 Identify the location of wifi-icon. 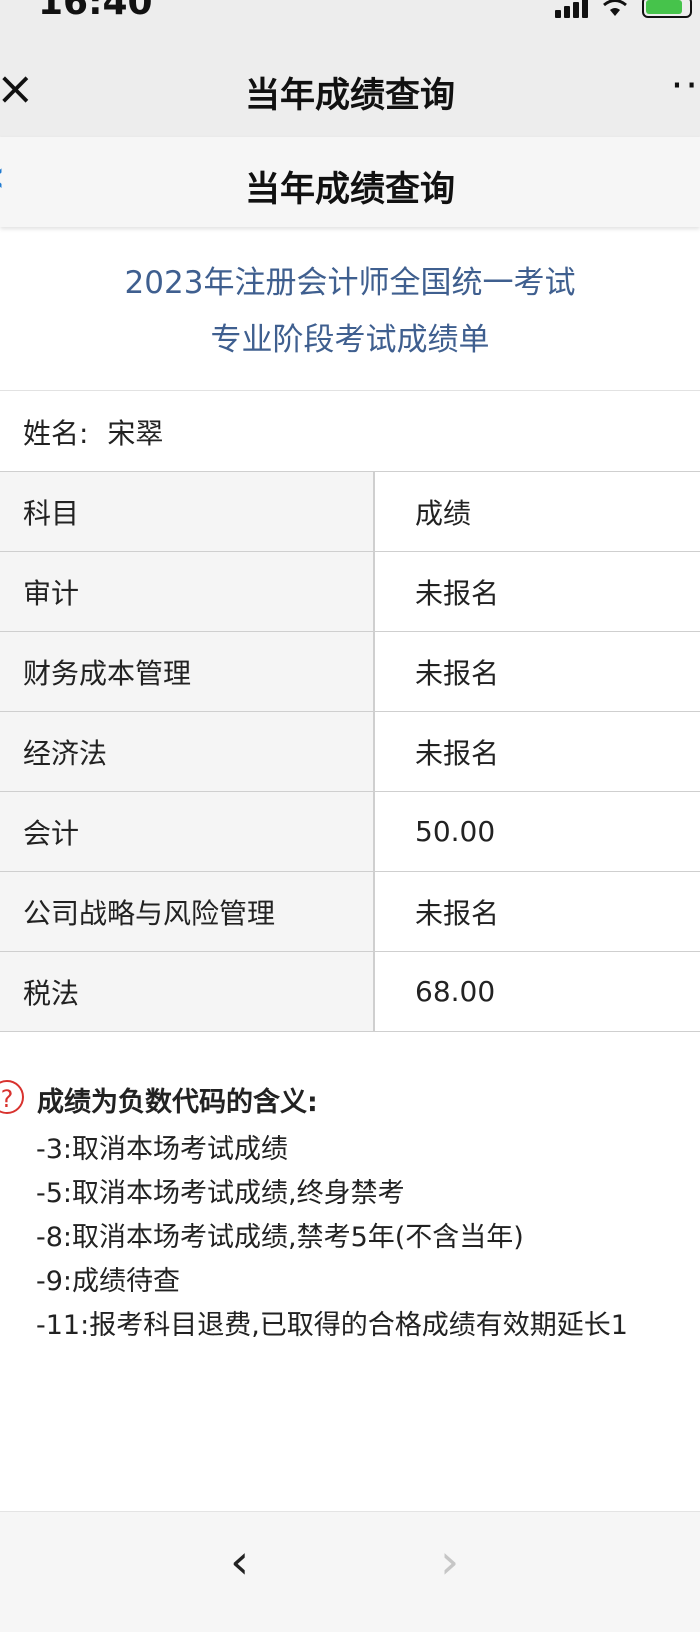
(615, 8).